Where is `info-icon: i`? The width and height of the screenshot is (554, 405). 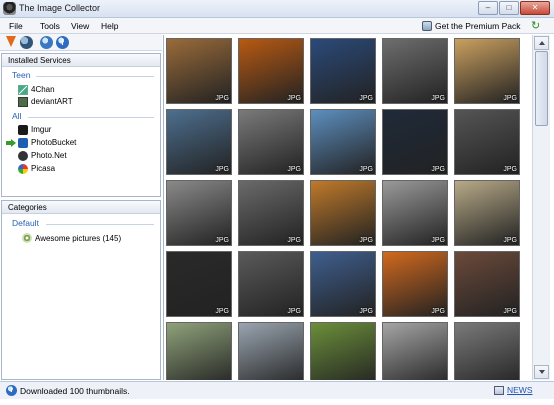
info-icon: i is located at coordinates (62, 42).